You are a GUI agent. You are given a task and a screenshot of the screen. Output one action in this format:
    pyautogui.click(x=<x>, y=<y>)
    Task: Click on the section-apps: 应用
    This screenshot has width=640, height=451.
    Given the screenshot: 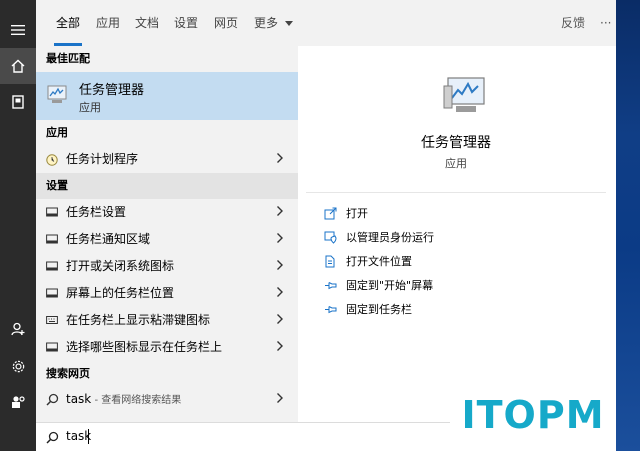 What is the action you would take?
    pyautogui.click(x=57, y=132)
    